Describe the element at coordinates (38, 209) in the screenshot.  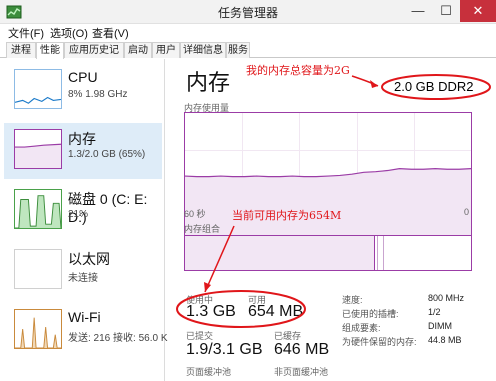
I see `disk-thumbnail` at that location.